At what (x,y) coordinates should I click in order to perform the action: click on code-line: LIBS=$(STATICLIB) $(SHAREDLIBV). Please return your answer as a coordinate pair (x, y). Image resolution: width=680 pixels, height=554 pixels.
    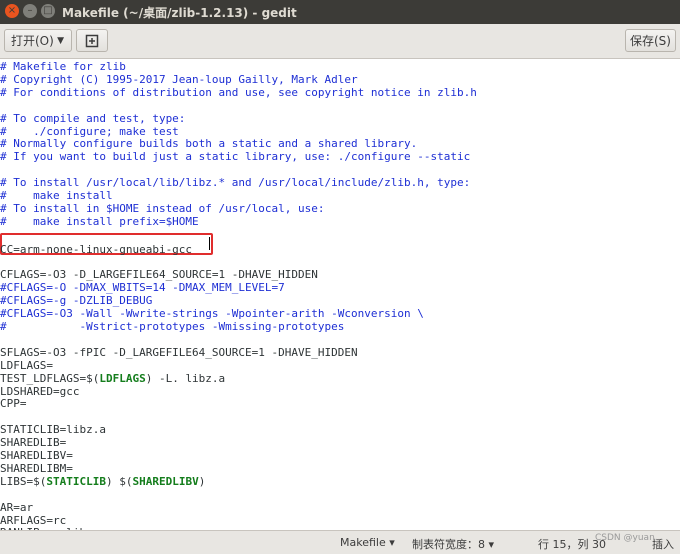
    Looking at the image, I should click on (102, 481).